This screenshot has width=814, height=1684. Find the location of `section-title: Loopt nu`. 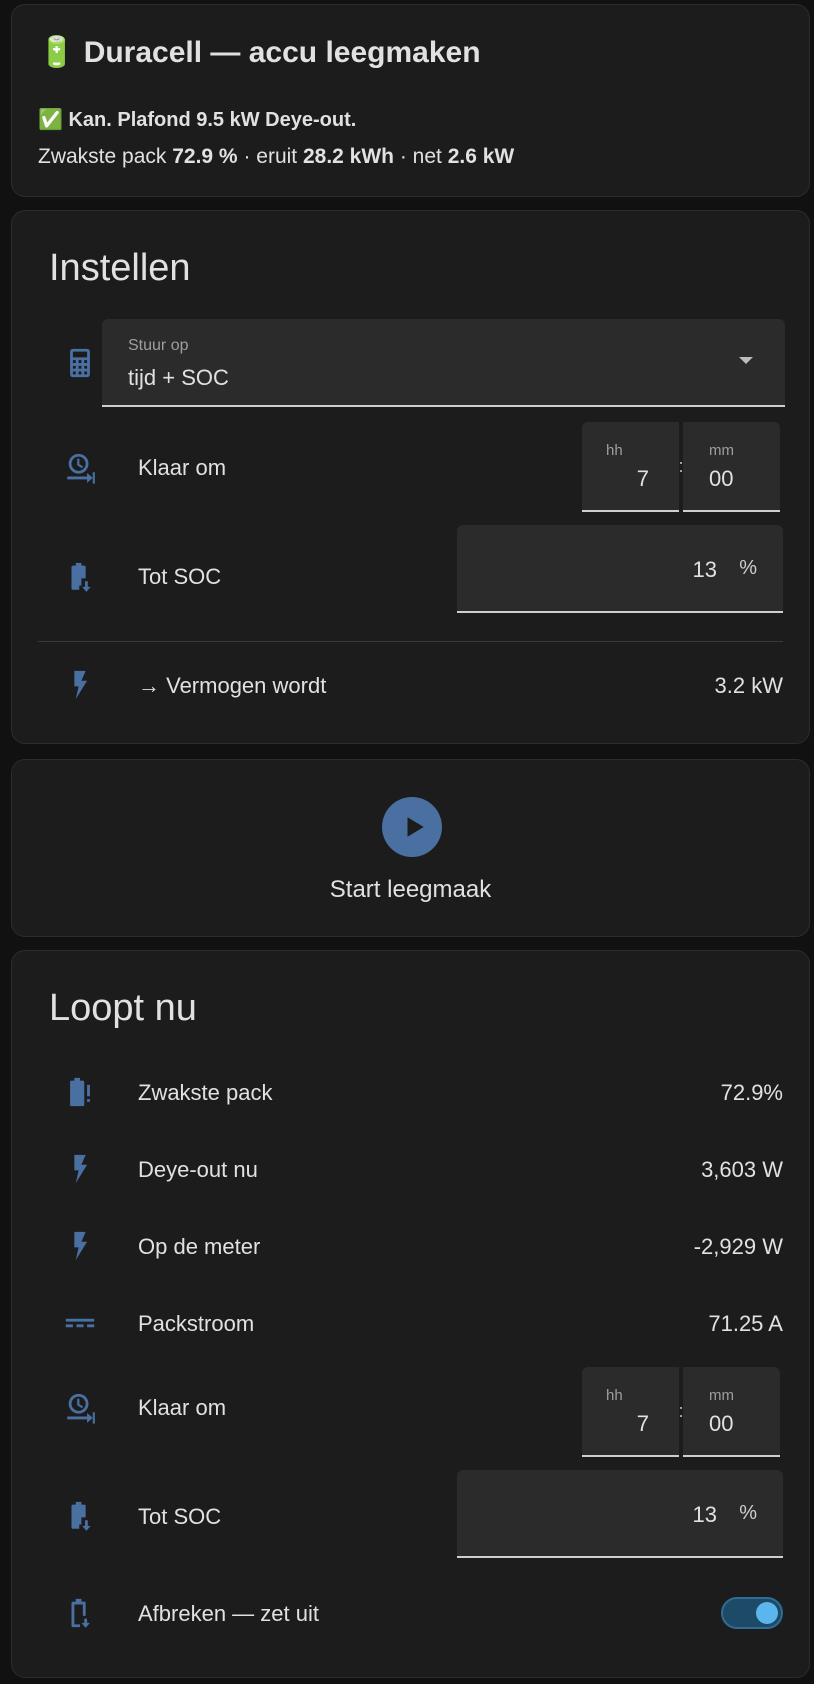

section-title: Loopt nu is located at coordinates (123, 1008).